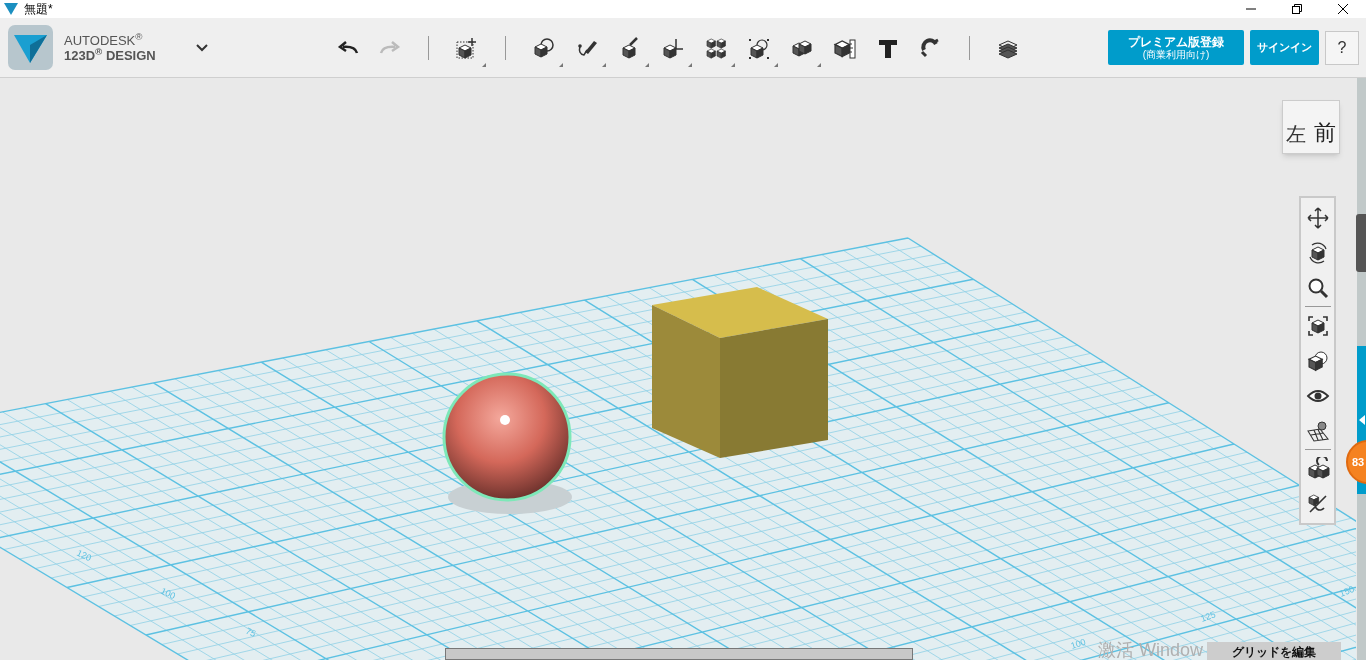 The image size is (1366, 660). What do you see at coordinates (1208, 616) in the screenshot?
I see `grid-scale-label: 125` at bounding box center [1208, 616].